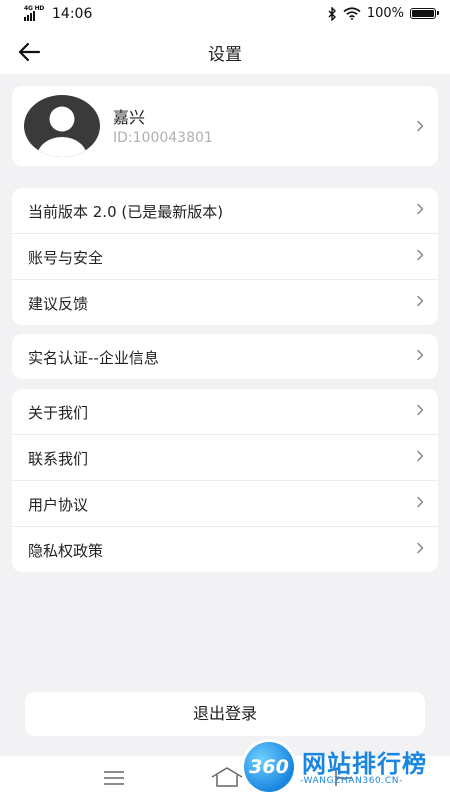 This screenshot has height=800, width=450. Describe the element at coordinates (225, 457) in the screenshot. I see `settings-item-contact-us: 联系我们` at that location.